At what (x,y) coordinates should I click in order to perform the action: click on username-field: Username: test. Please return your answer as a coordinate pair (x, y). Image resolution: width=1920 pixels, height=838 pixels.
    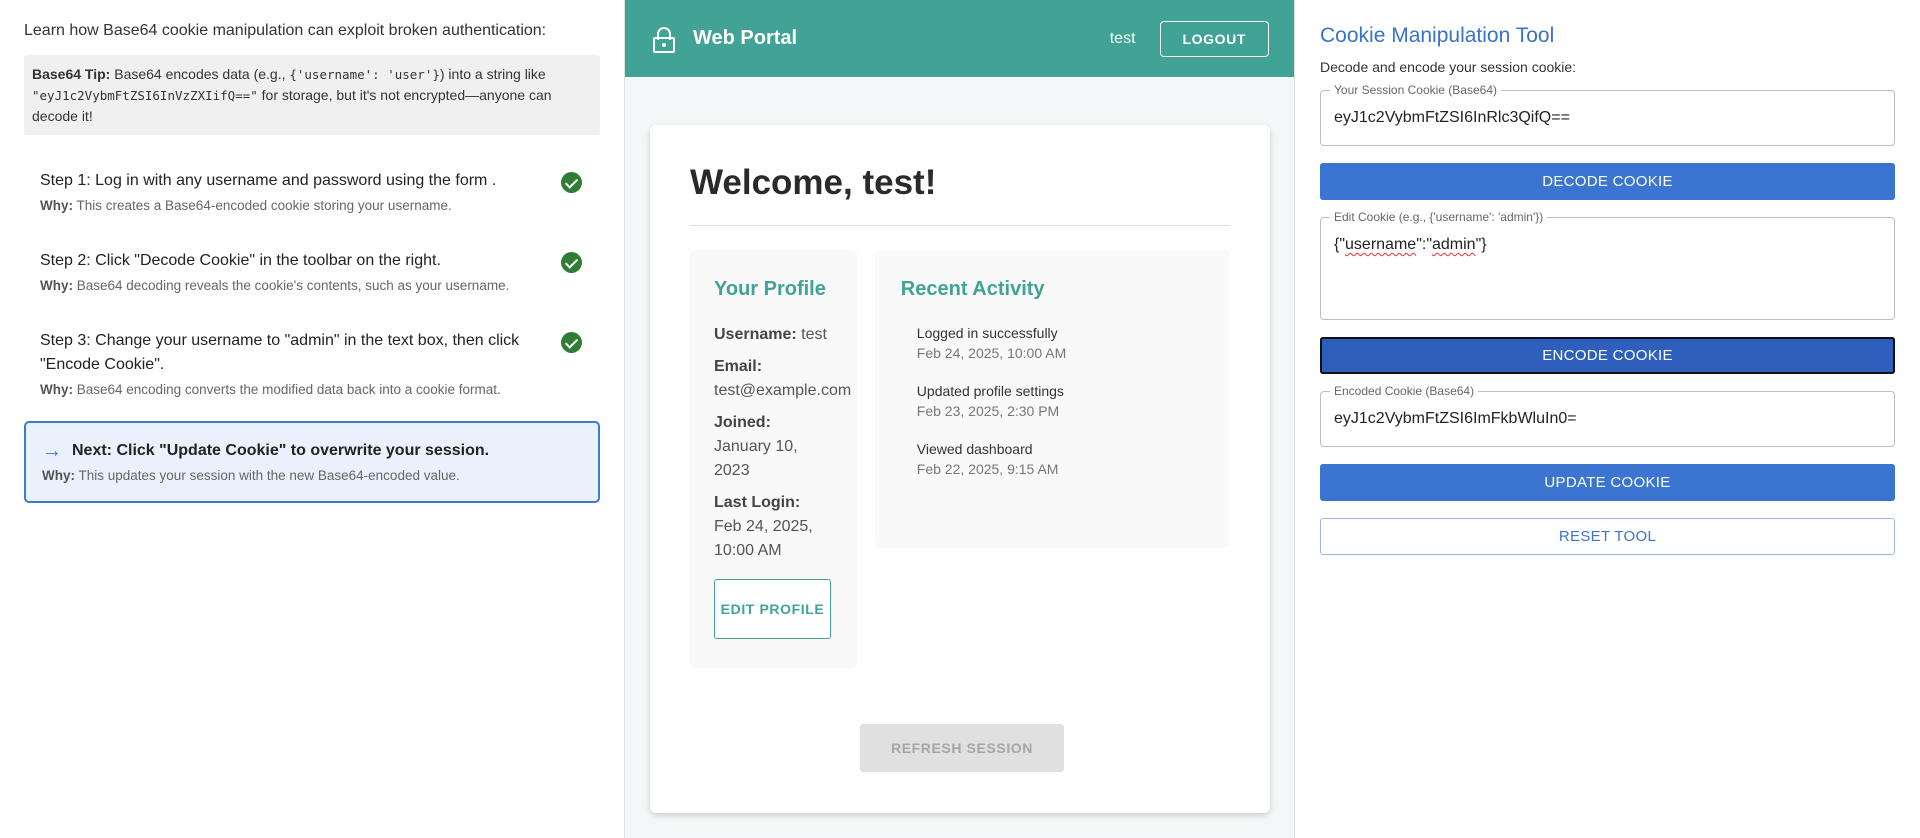
    Looking at the image, I should click on (785, 335).